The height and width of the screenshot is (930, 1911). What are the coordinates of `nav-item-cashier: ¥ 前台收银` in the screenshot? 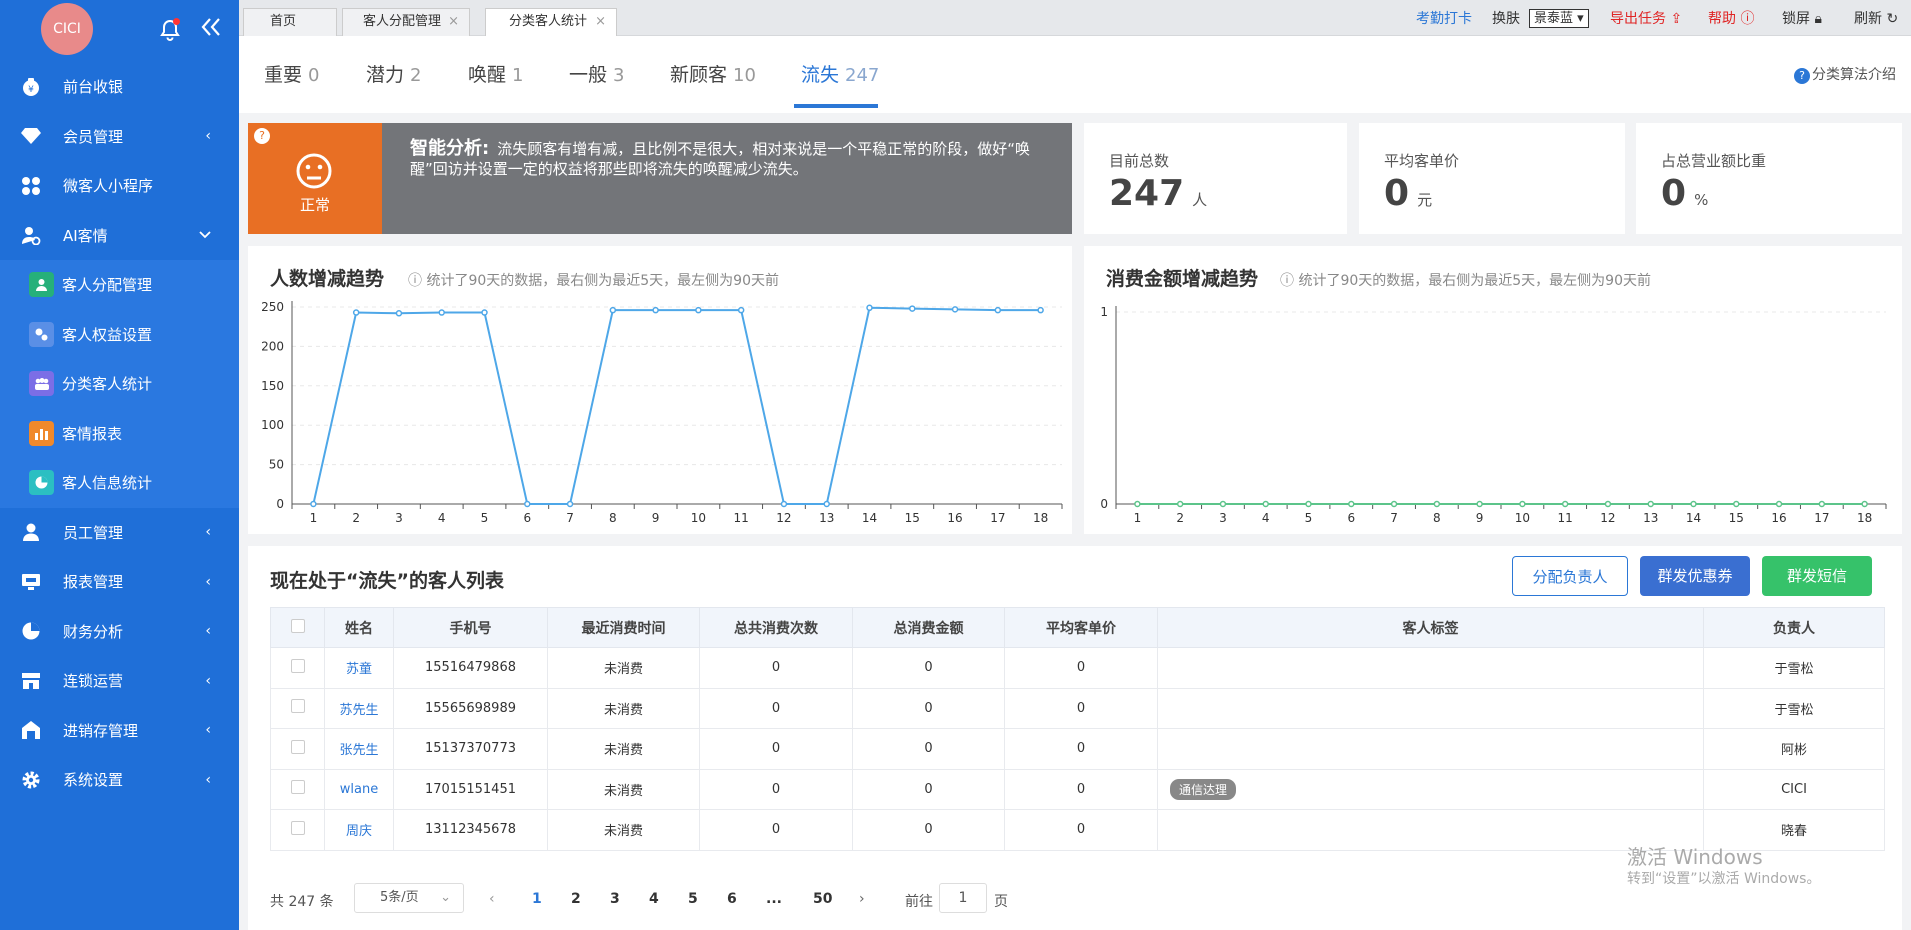 It's located at (119, 87).